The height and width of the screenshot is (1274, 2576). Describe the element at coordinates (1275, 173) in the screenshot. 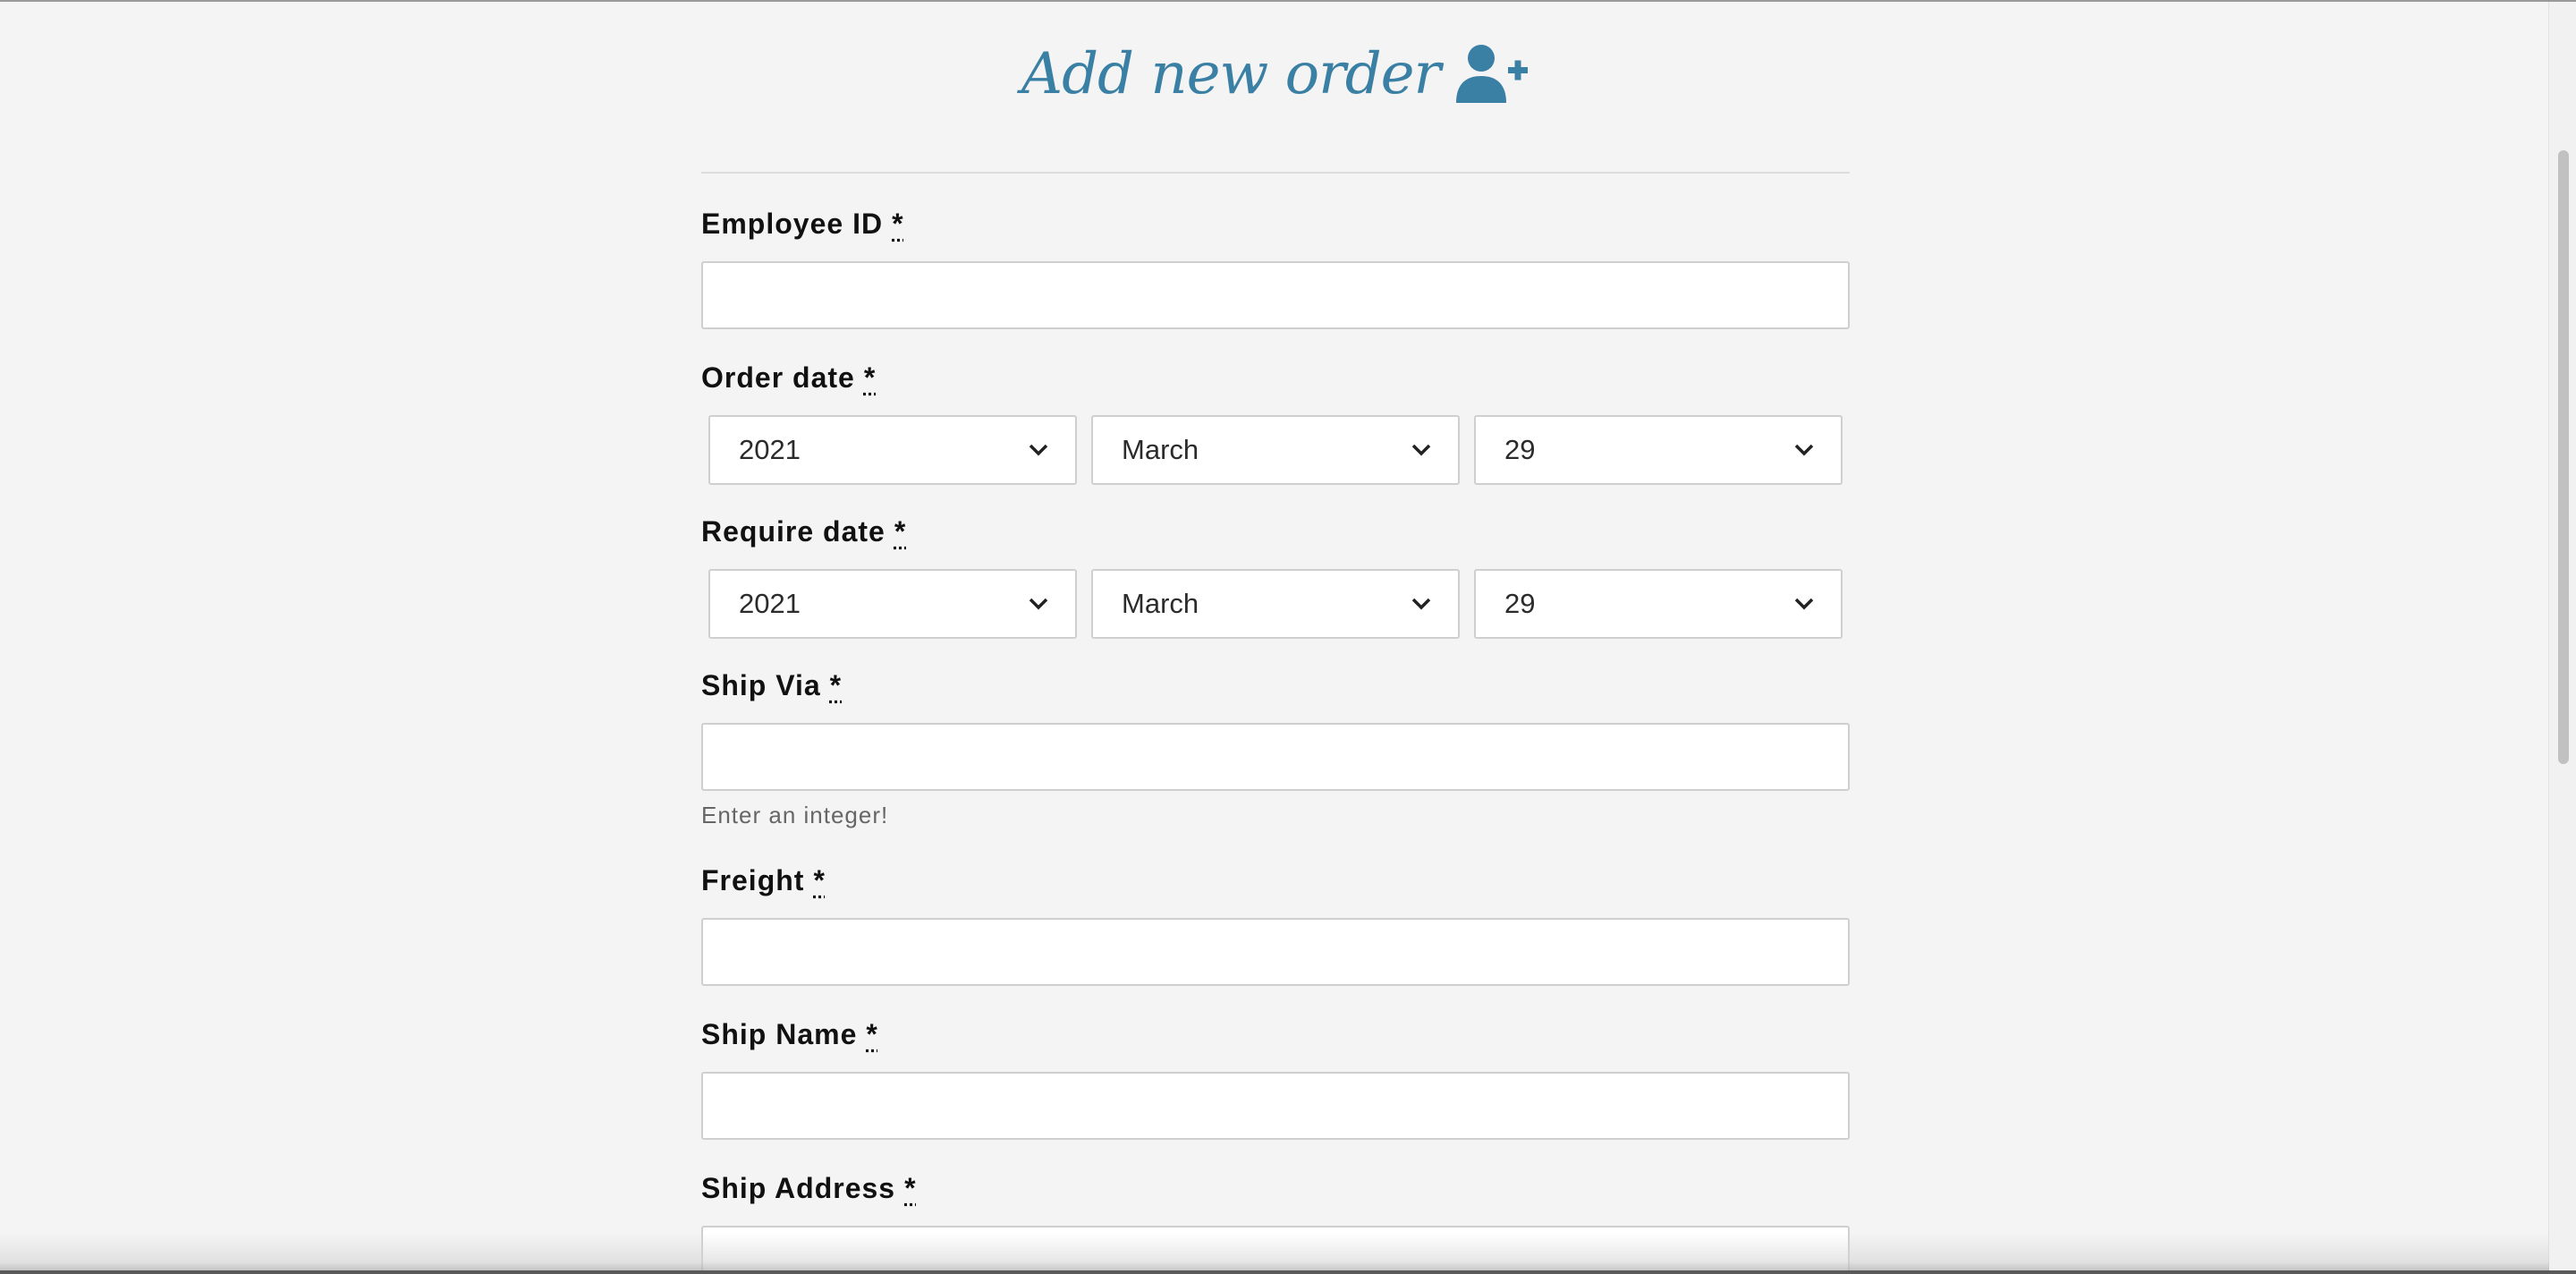

I see `title-divider` at that location.